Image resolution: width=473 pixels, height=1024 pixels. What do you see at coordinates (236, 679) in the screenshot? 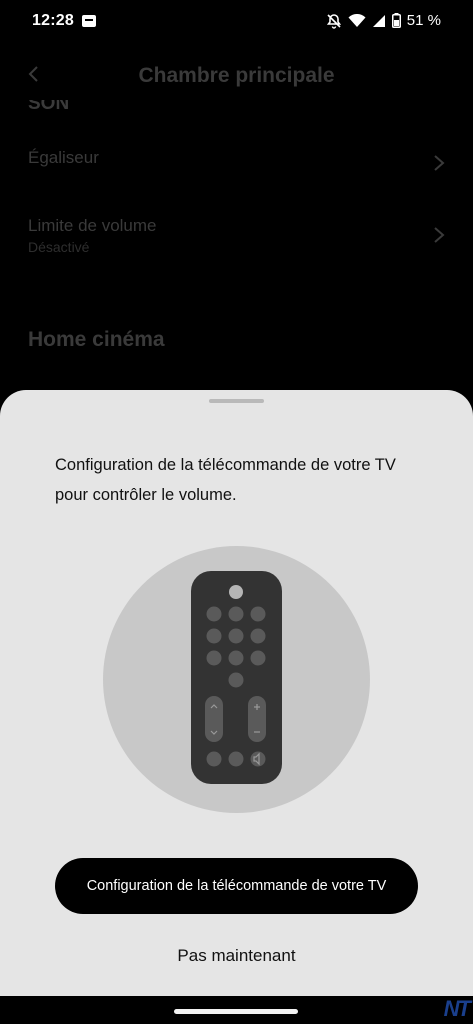
I see `tv-remote-icon` at bounding box center [236, 679].